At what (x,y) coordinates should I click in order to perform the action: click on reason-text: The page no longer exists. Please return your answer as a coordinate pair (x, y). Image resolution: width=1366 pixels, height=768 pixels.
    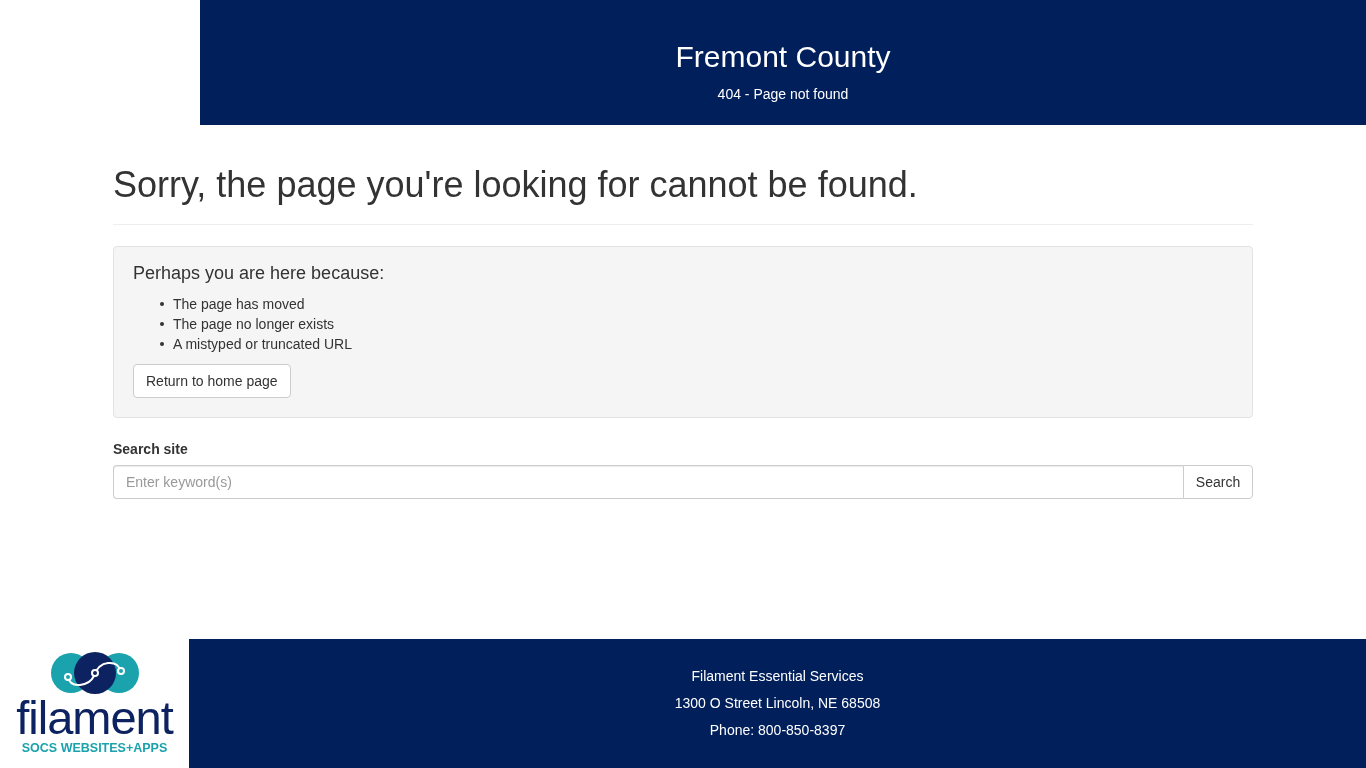
    Looking at the image, I should click on (254, 324).